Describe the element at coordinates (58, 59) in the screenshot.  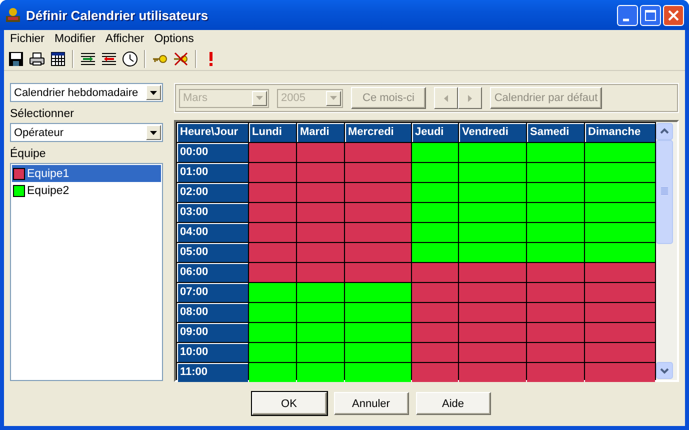
I see `grid-icon` at that location.